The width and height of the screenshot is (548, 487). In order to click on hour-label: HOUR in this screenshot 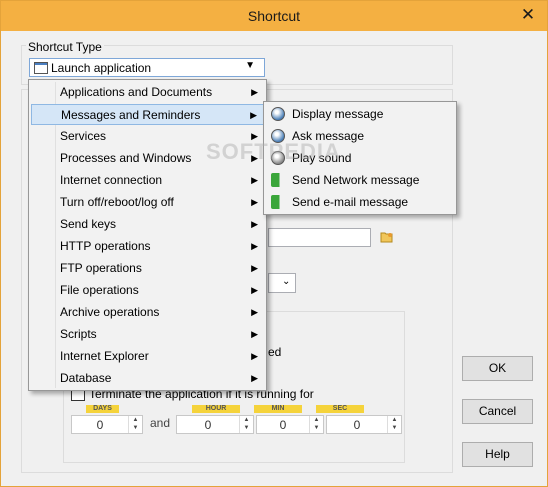, I will do `click(216, 409)`.